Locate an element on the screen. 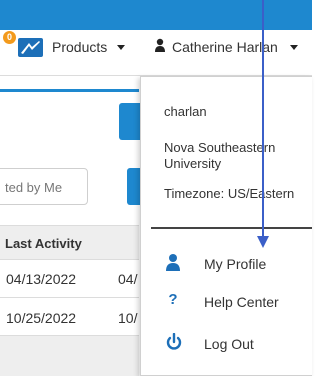  menu-item-label: Log Out is located at coordinates (229, 344).